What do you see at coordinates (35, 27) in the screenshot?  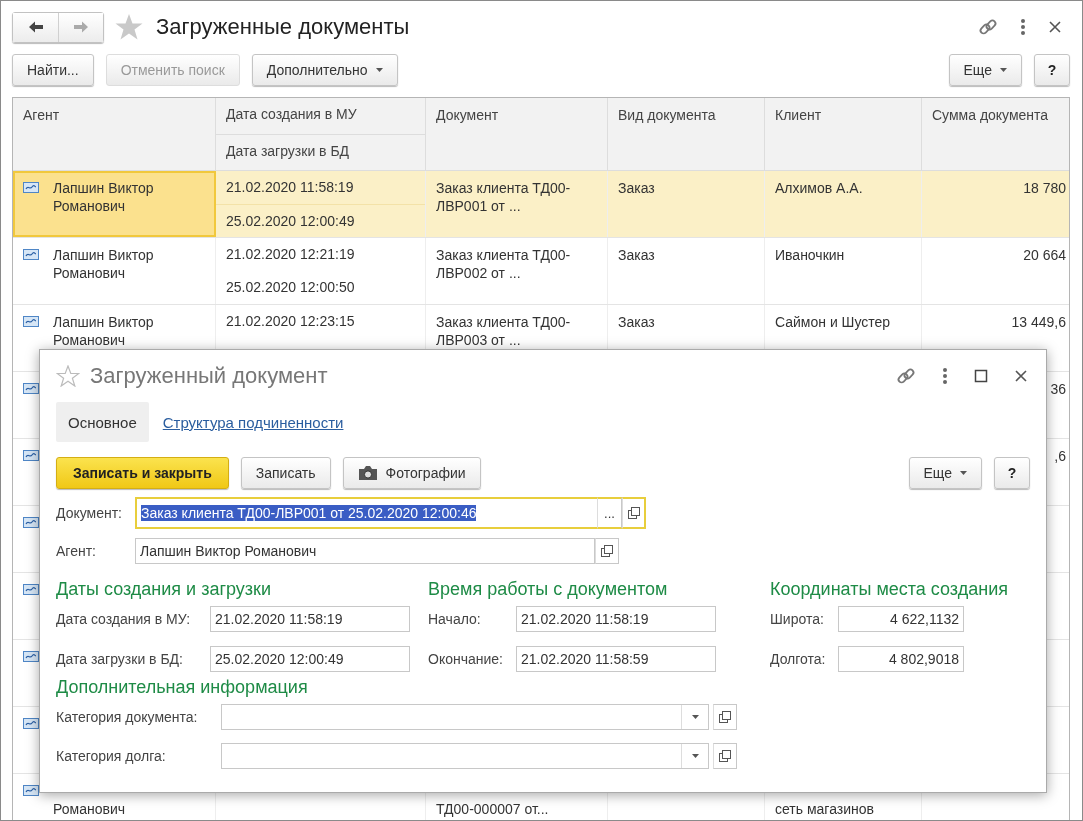 I see `back-button` at bounding box center [35, 27].